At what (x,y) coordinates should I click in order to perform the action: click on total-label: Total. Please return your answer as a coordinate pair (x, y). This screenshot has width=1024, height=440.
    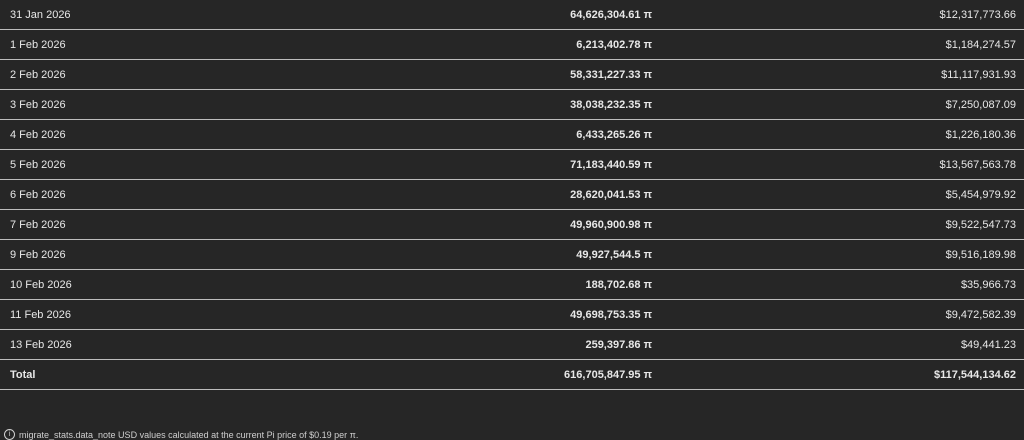
    Looking at the image, I should click on (23, 374).